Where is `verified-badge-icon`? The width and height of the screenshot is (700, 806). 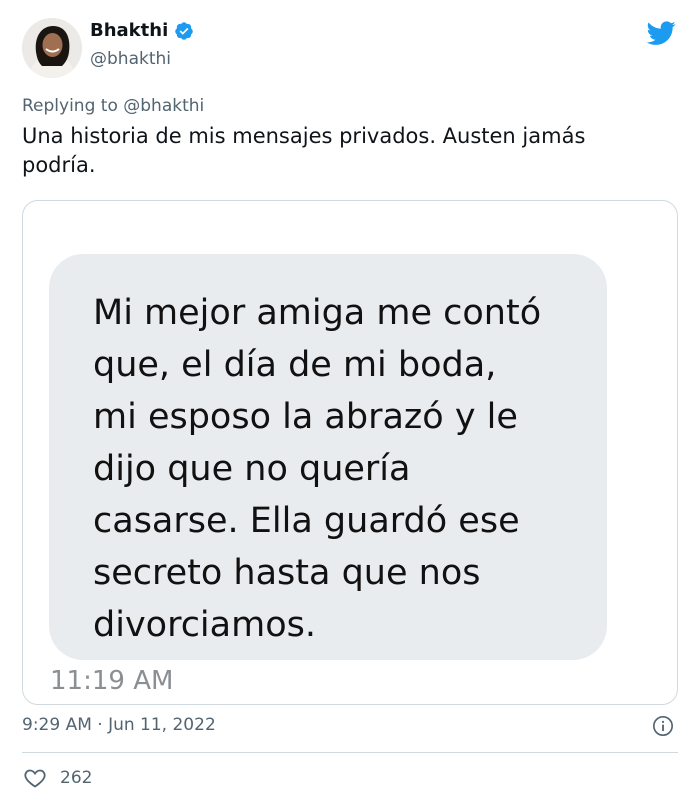
verified-badge-icon is located at coordinates (184, 30).